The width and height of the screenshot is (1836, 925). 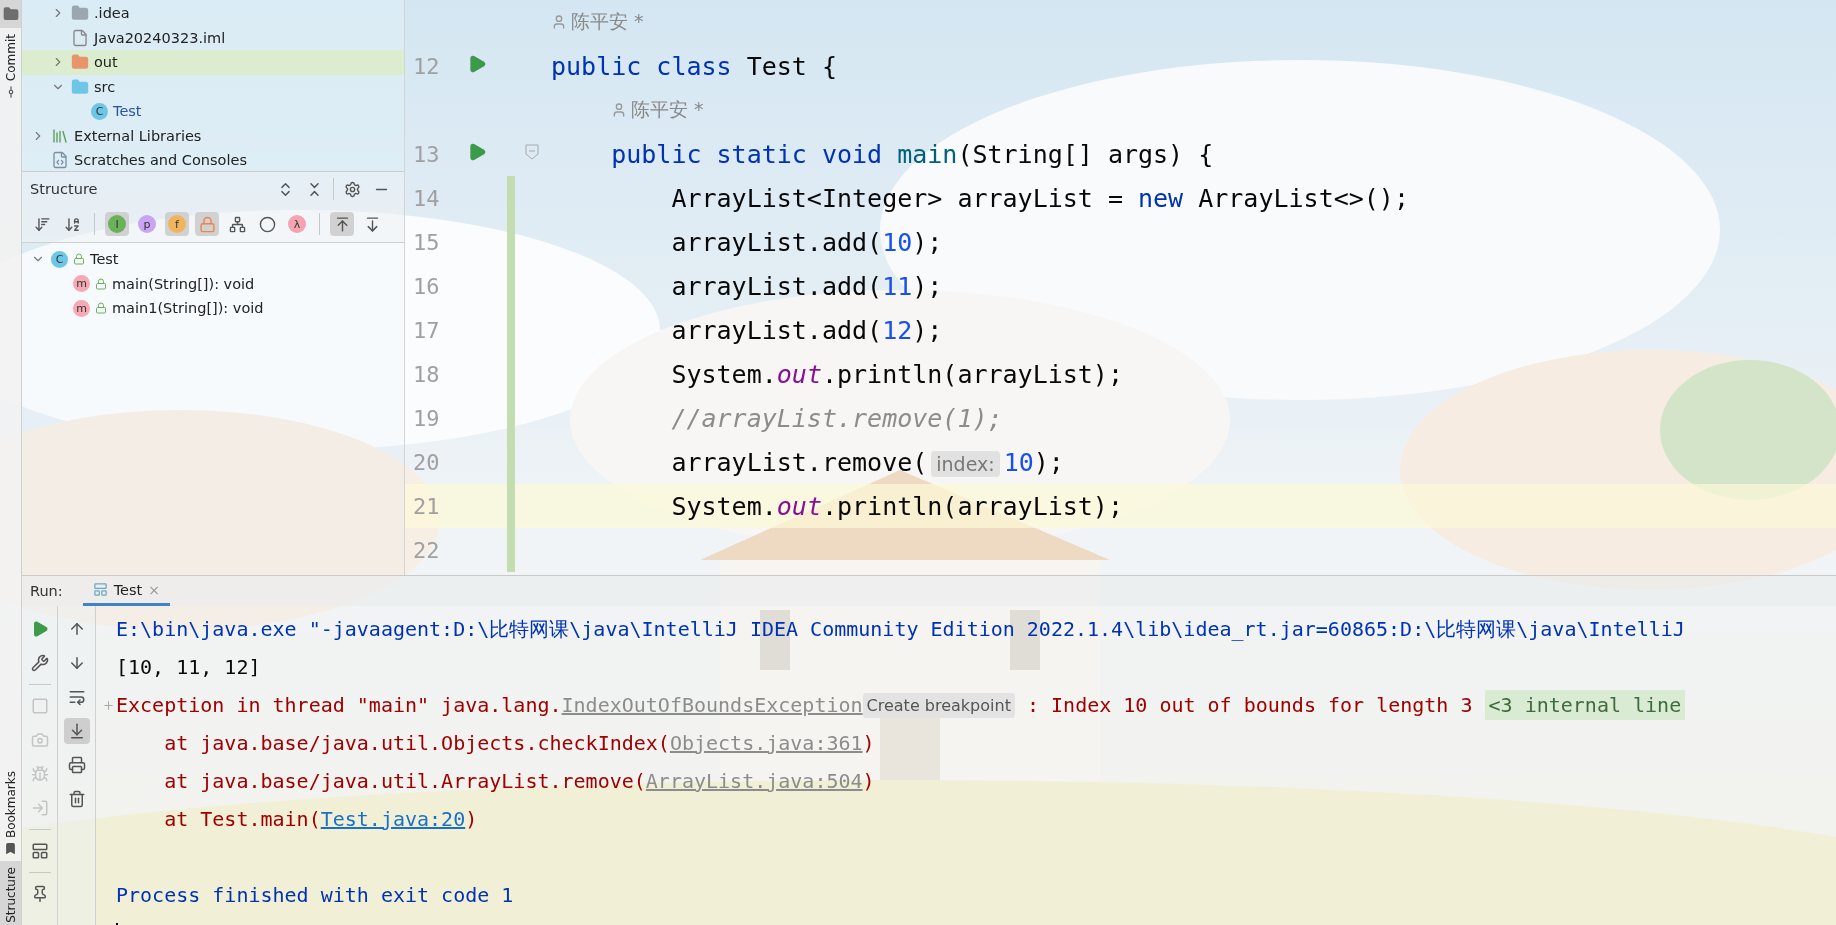 I want to click on file-icon, so click(x=80, y=37).